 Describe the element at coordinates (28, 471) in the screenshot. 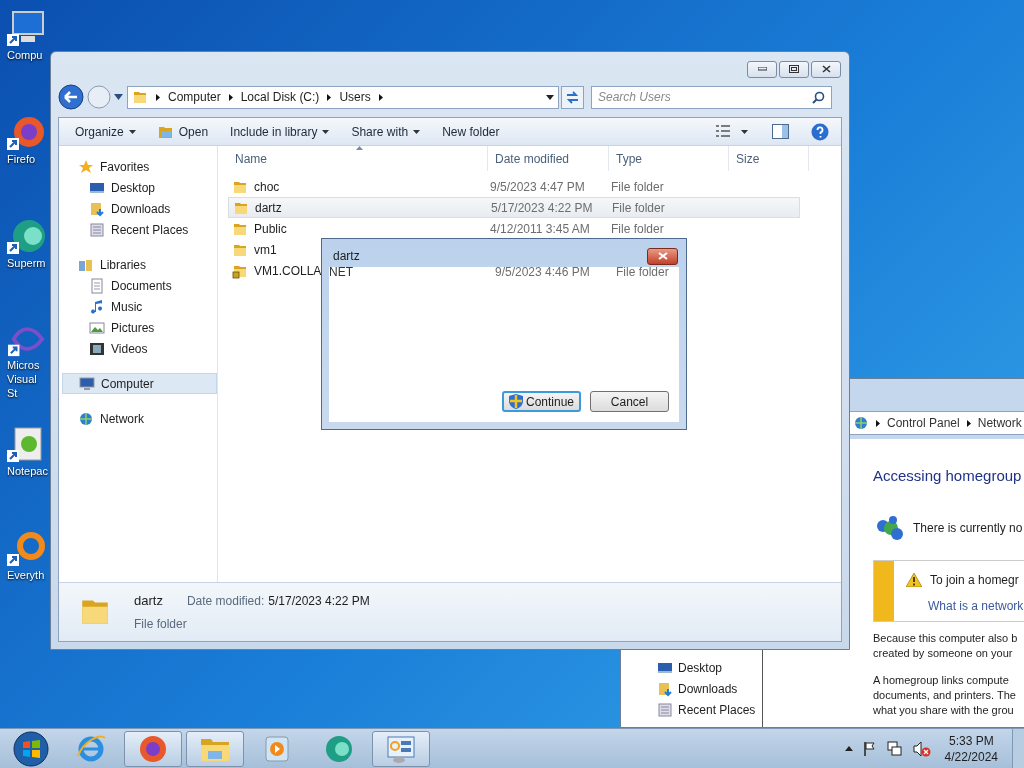

I see `desktop-icon-label: Notepac` at that location.